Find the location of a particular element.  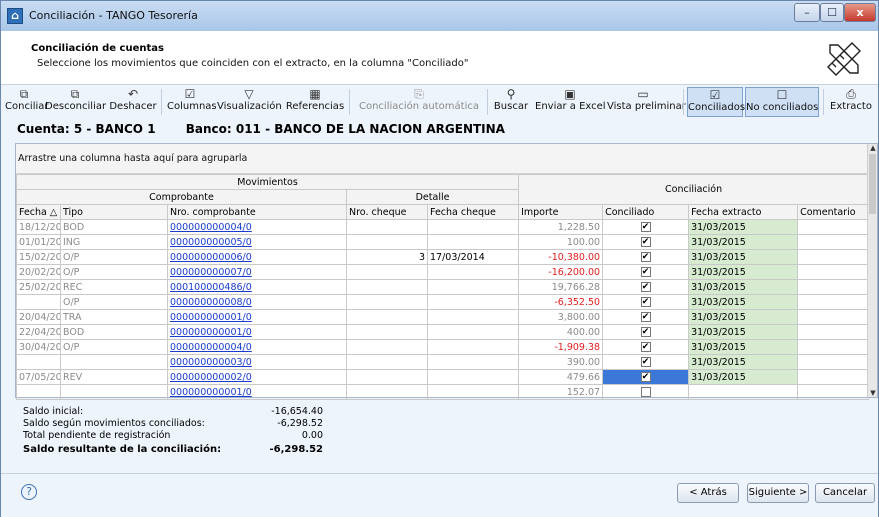

buscar-button: ⚲ Buscar is located at coordinates (511, 102).